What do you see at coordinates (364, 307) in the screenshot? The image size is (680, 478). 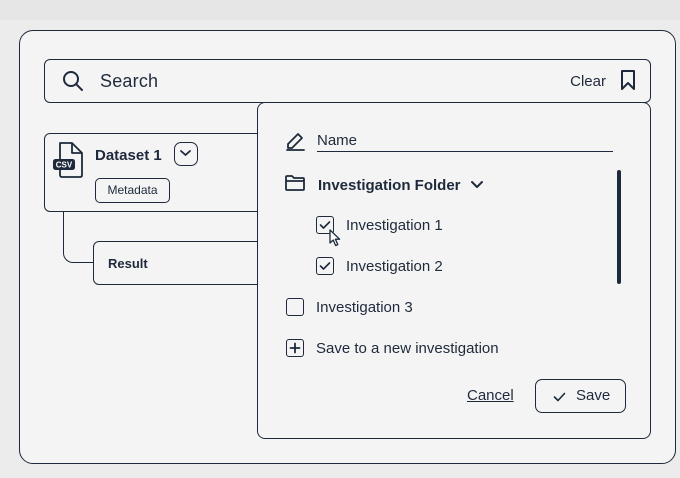 I see `investigation-3-label: Investigation 3` at bounding box center [364, 307].